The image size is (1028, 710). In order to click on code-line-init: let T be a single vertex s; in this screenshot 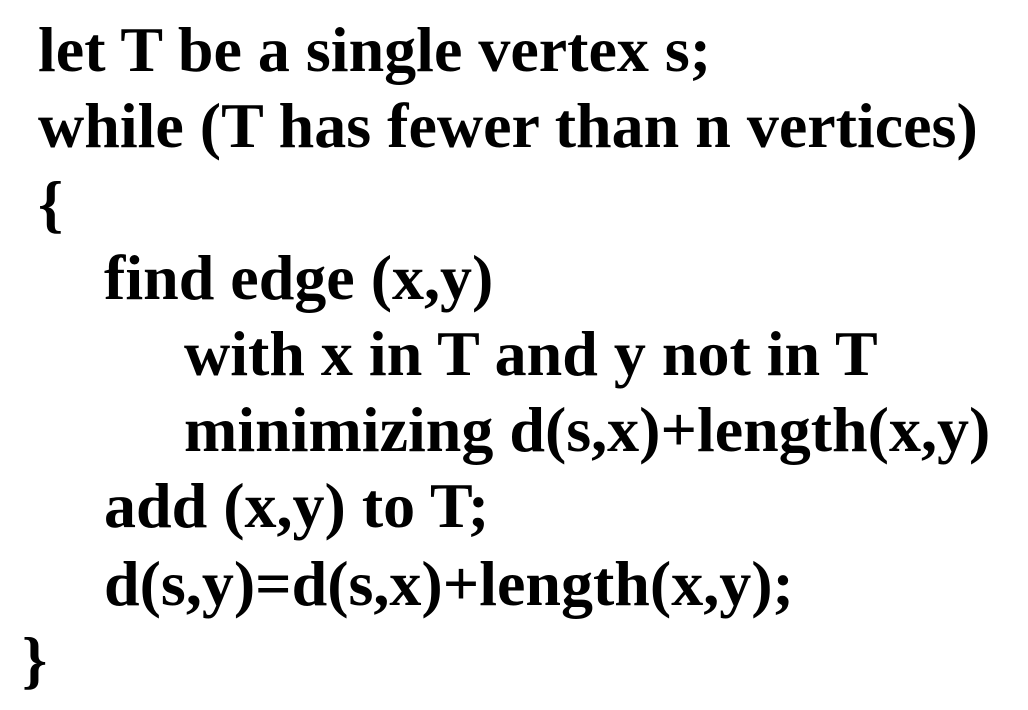, I will do `click(375, 49)`.